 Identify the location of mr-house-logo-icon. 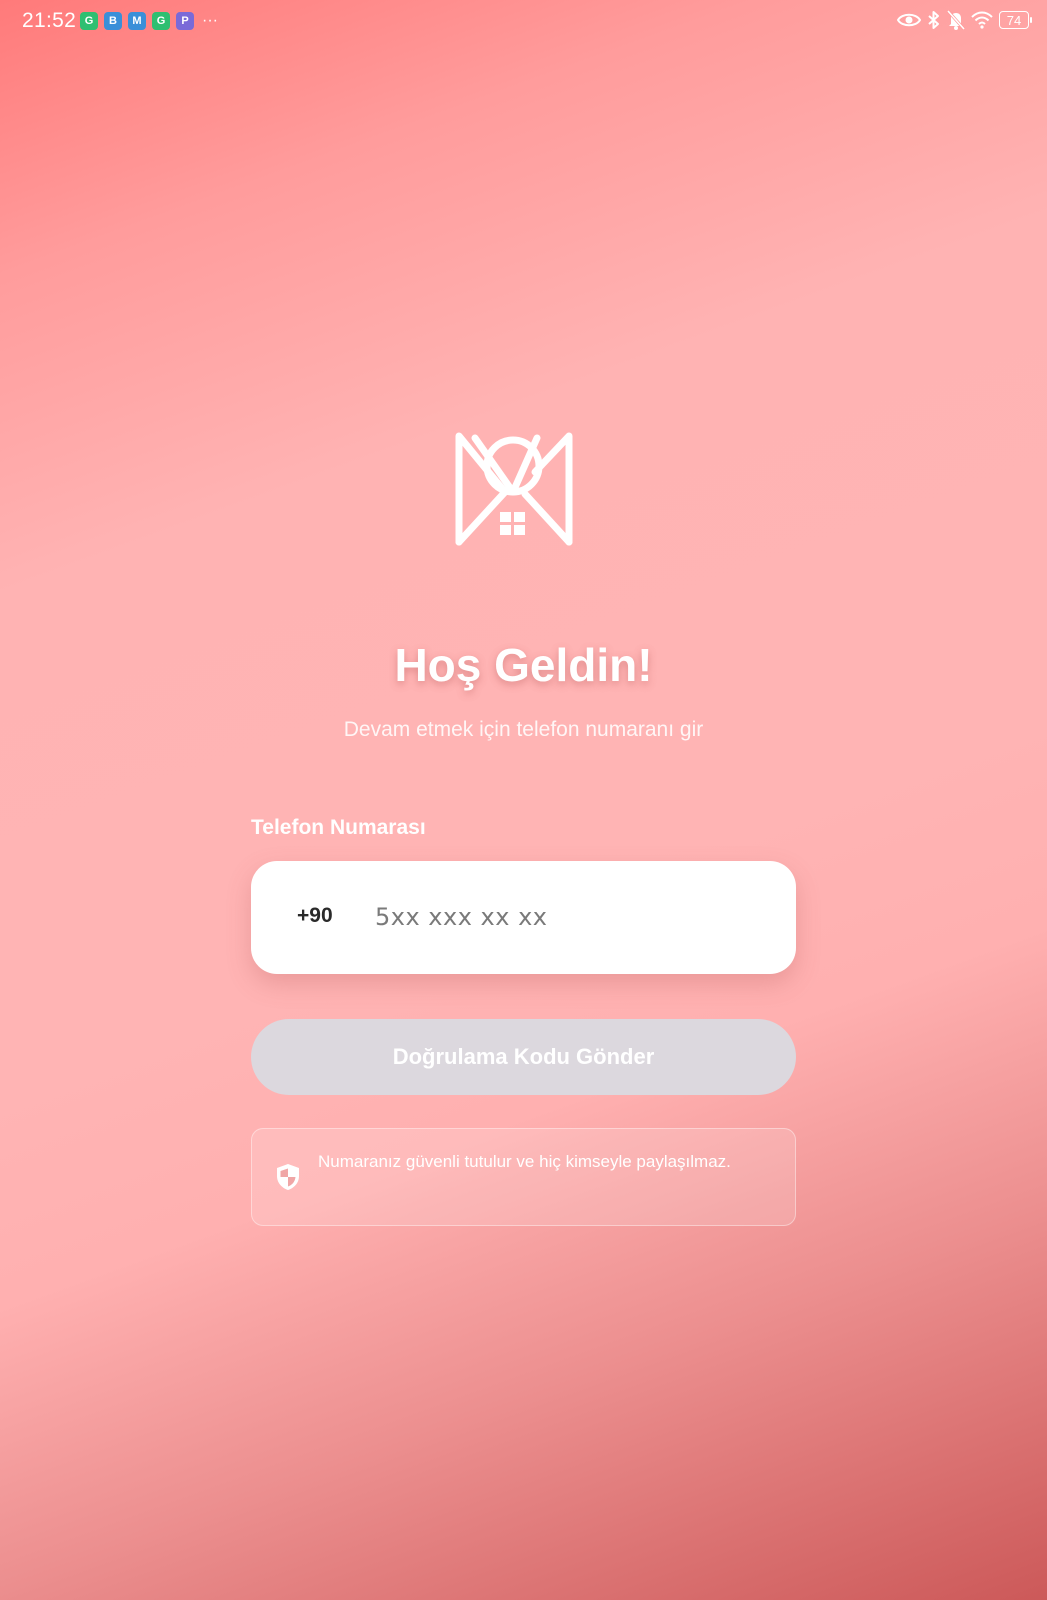
(514, 489).